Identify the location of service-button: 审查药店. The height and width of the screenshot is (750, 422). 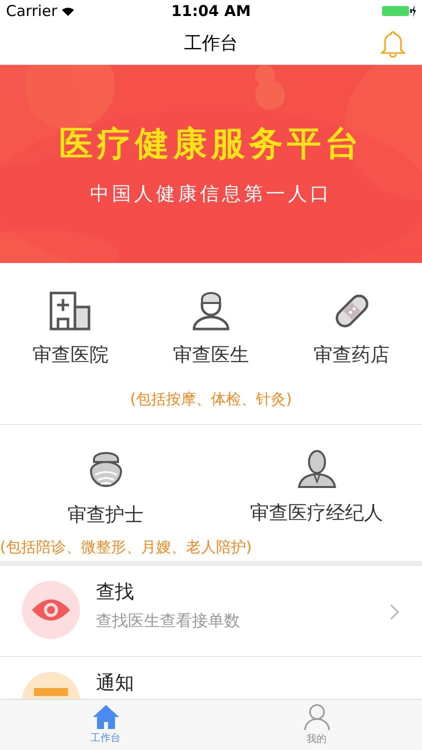
(351, 330).